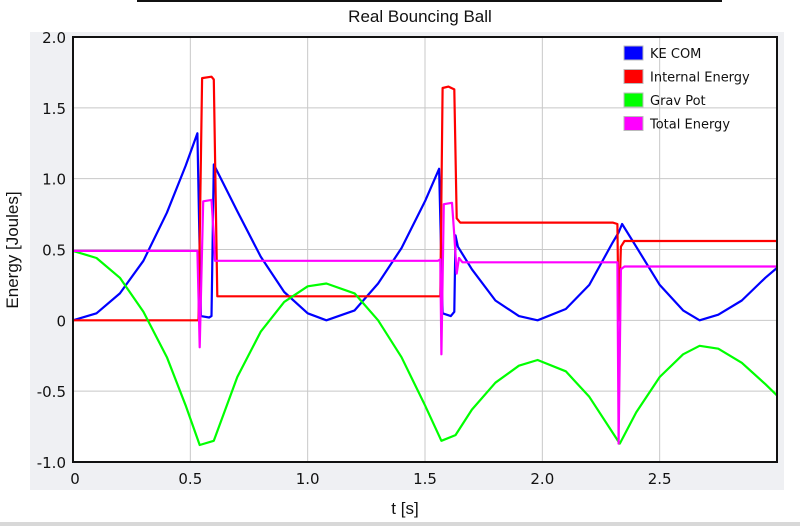 The image size is (800, 526). I want to click on legend-item: Internal Energy, so click(686, 77).